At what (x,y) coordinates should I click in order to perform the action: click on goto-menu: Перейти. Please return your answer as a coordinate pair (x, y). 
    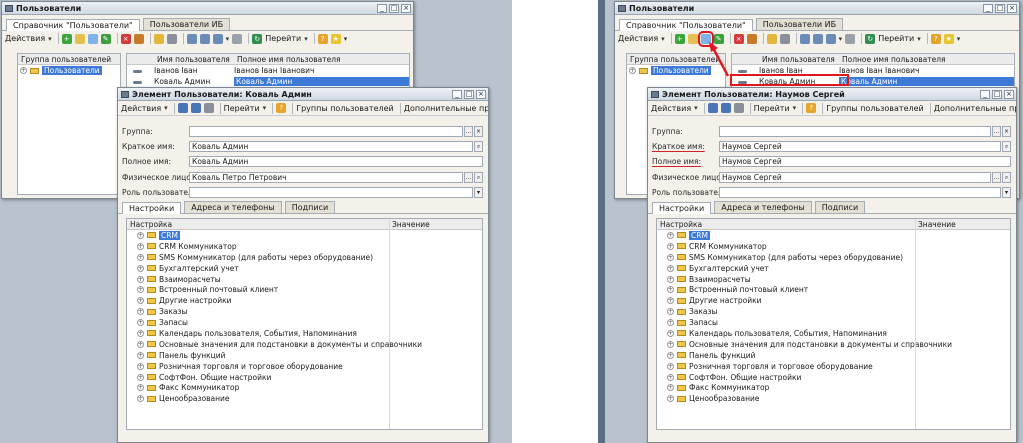
    Looking at the image, I should click on (896, 38).